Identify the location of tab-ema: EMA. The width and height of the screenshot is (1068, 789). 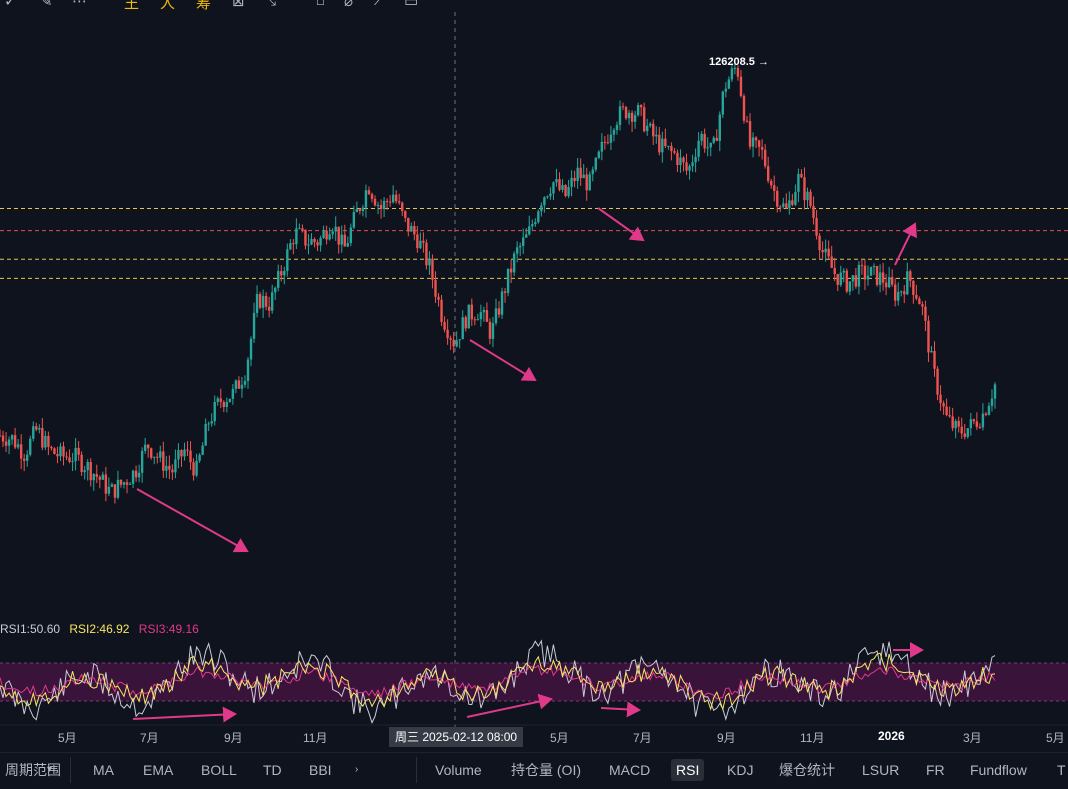
(158, 770).